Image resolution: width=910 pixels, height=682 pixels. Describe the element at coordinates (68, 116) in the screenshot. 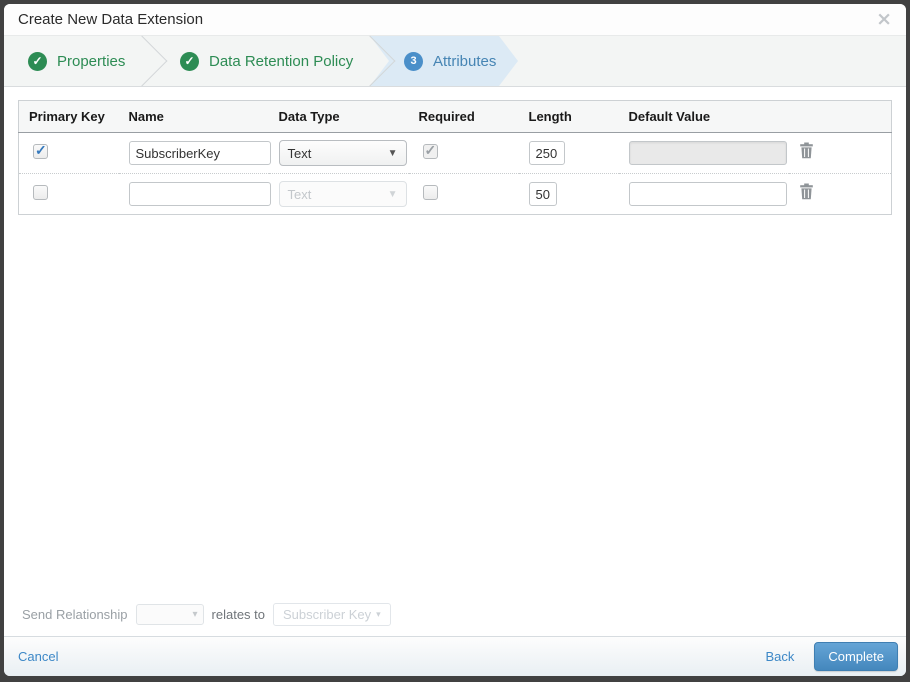

I see `header-primary-key: Primary Key` at that location.